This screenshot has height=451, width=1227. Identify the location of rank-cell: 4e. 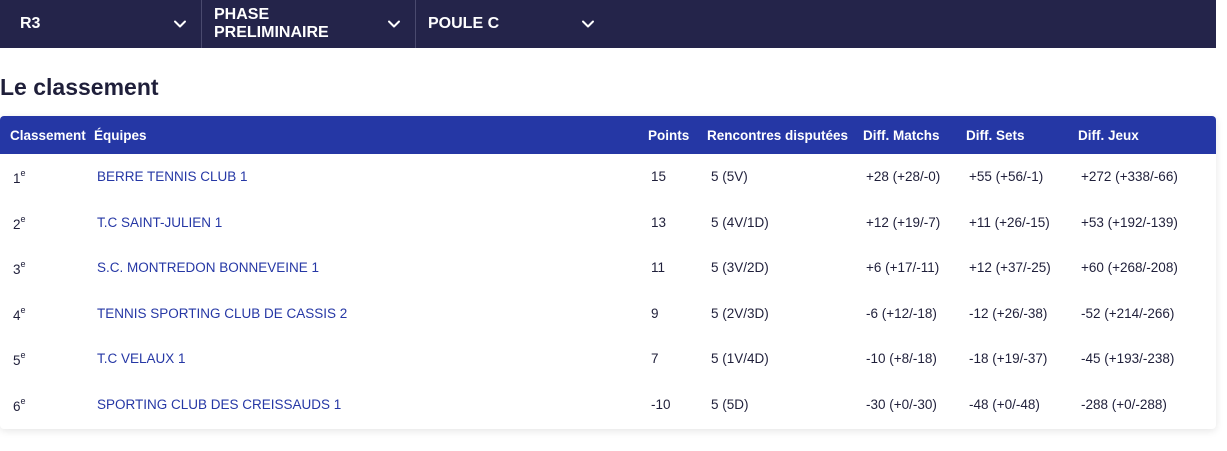
(19, 313).